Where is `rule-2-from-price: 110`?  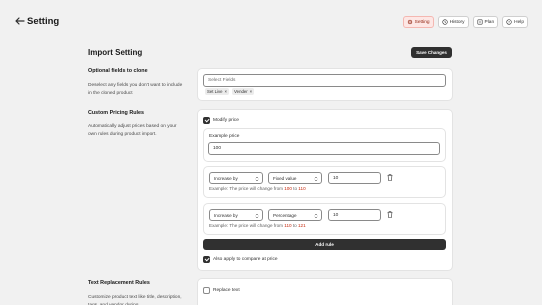
rule-2-from-price: 110 is located at coordinates (288, 225).